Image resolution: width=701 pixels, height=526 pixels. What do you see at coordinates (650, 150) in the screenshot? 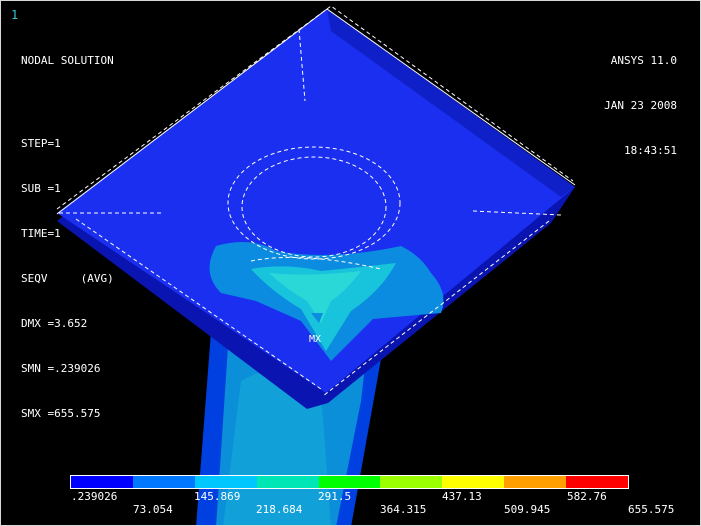
I see `run-time: 18:43:51` at bounding box center [650, 150].